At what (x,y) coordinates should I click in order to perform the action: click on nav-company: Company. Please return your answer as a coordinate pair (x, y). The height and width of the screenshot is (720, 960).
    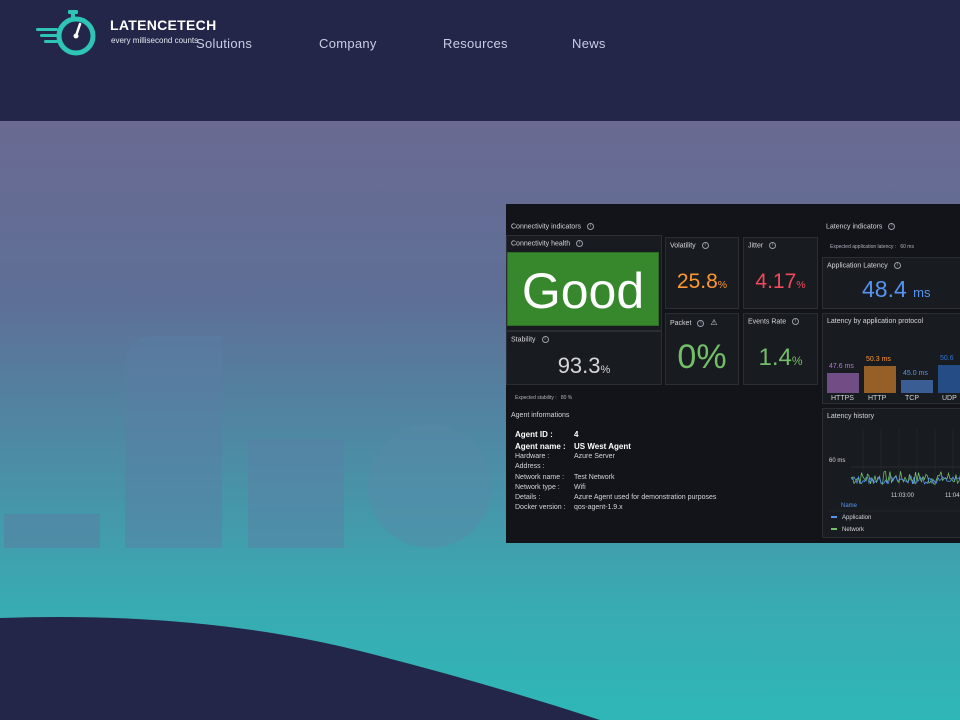
    Looking at the image, I should click on (348, 43).